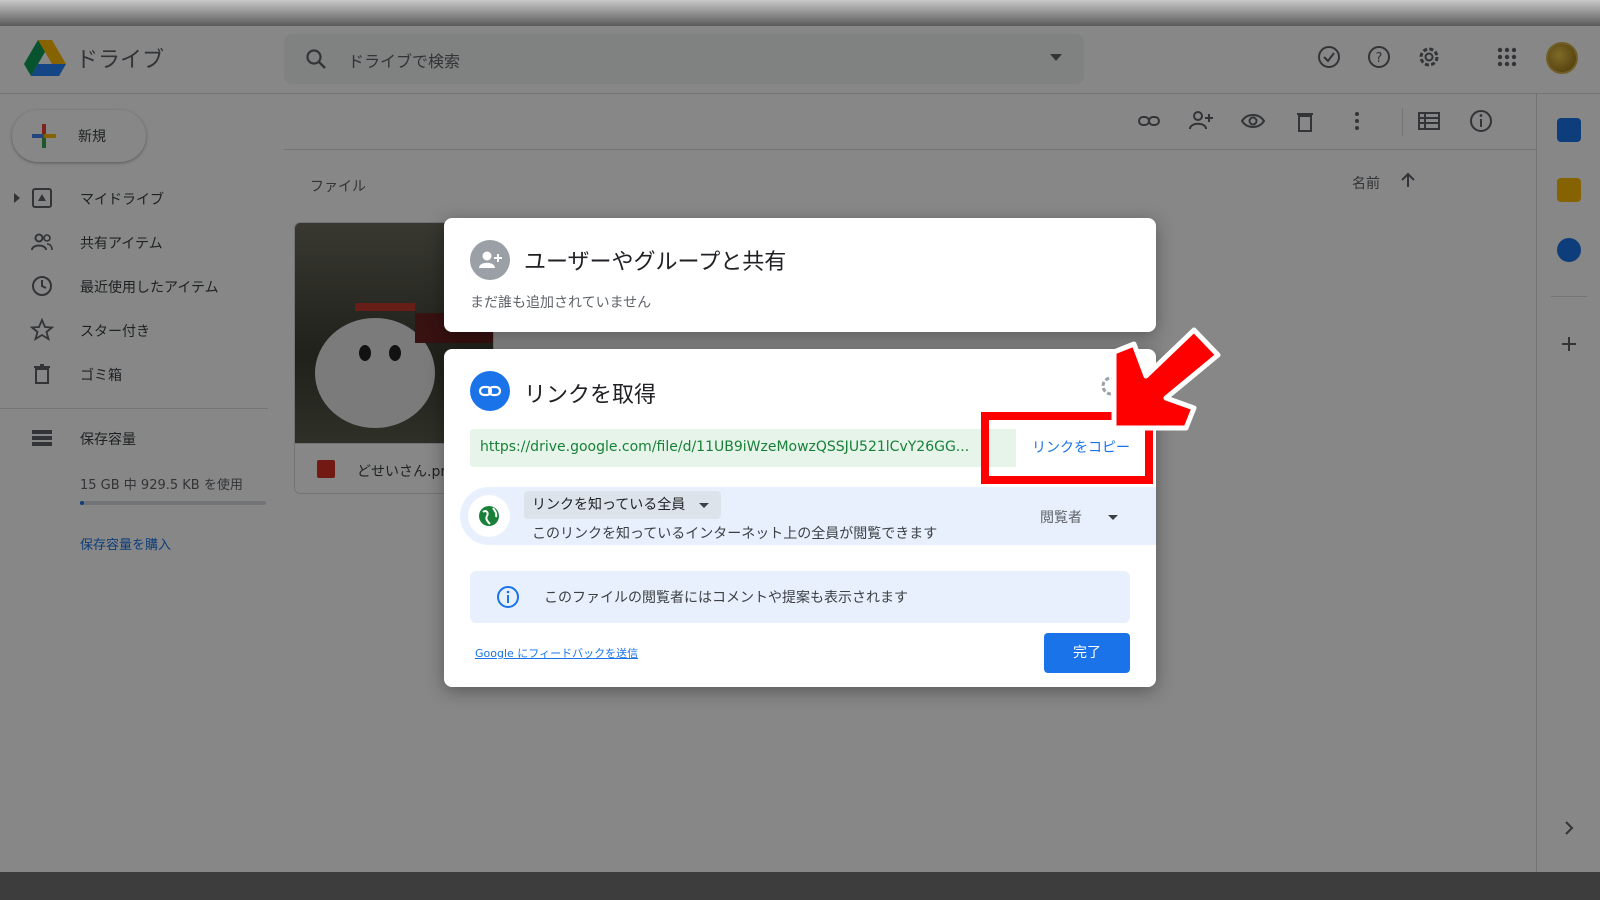 This screenshot has width=1600, height=900. What do you see at coordinates (800, 13) in the screenshot?
I see `screen-top-bezel` at bounding box center [800, 13].